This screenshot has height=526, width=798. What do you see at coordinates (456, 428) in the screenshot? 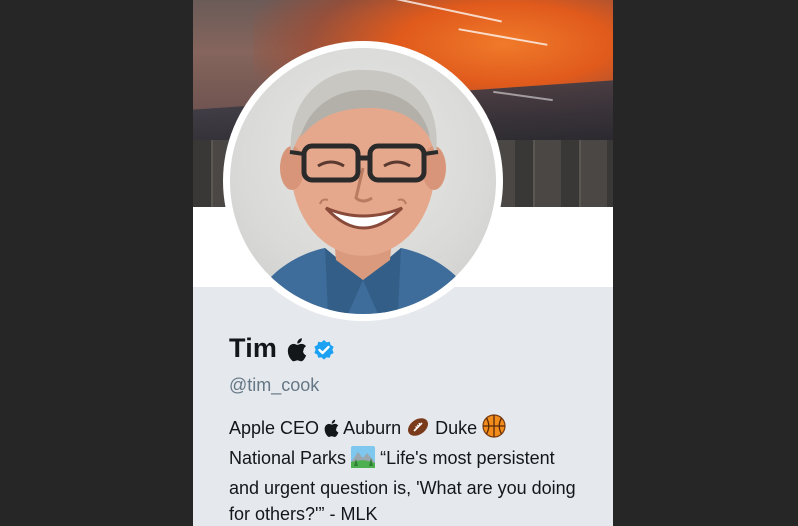
I see `bio-text-3: Duke` at bounding box center [456, 428].